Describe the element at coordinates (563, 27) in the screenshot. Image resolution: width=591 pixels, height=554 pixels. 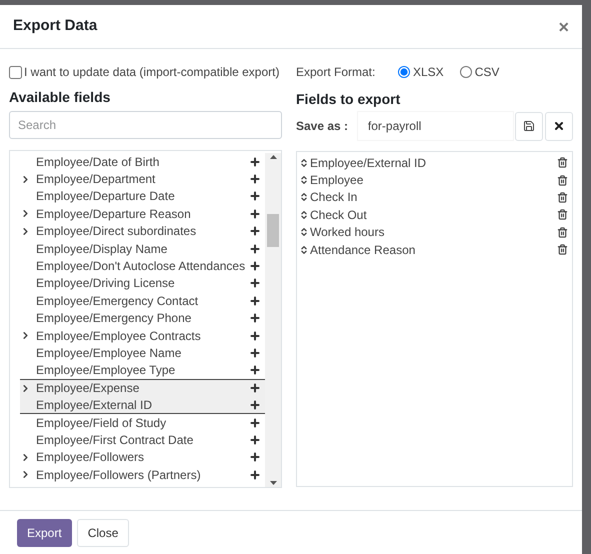
I see `close-button: ×` at that location.